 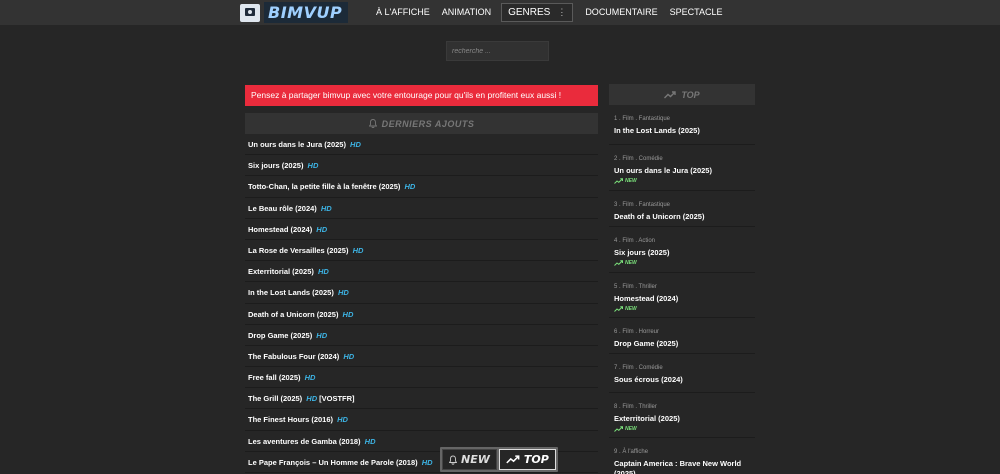 What do you see at coordinates (421, 420) in the screenshot?
I see `list-item: The Finest Hours (2016) HD` at bounding box center [421, 420].